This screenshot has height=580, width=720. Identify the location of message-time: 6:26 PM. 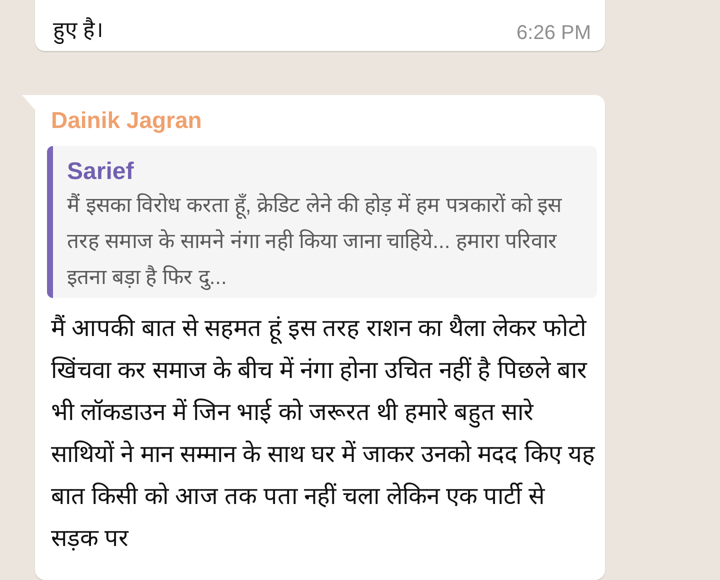
(553, 33).